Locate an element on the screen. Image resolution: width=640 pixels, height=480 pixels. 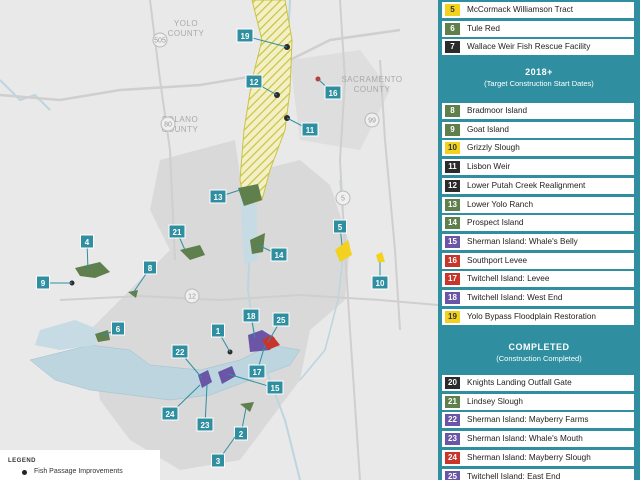
top-row-7: 7 Wallace Weir Fish Rescue Facility is located at coordinates (538, 47).